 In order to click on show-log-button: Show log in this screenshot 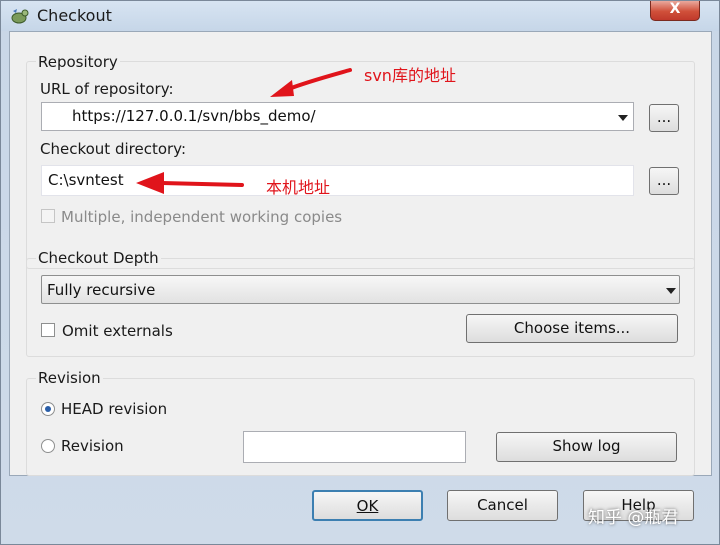, I will do `click(586, 447)`.